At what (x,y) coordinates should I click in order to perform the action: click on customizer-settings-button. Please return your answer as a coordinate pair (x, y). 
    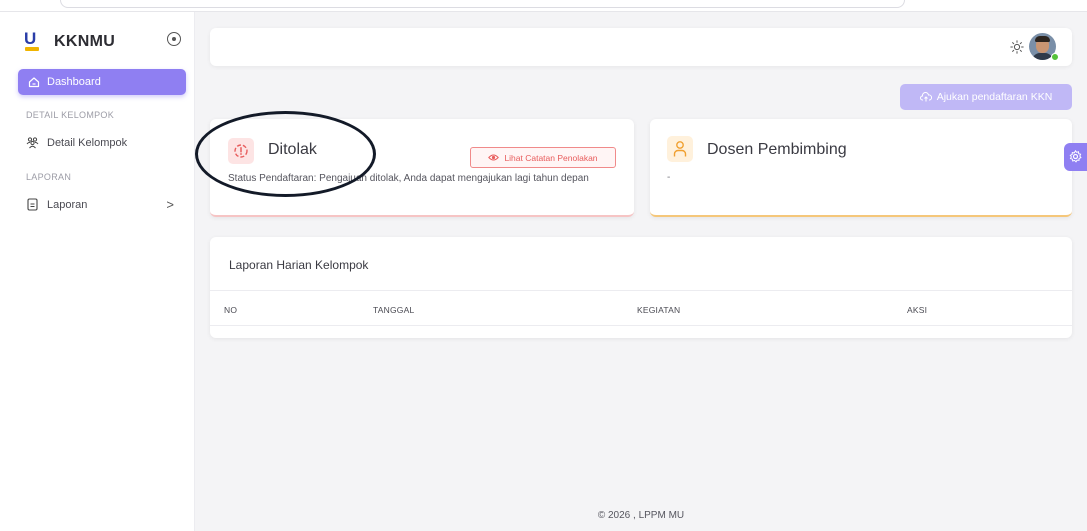
    Looking at the image, I should click on (1075, 157).